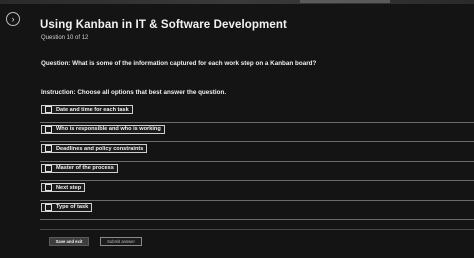 This screenshot has height=258, width=474. What do you see at coordinates (257, 134) in the screenshot?
I see `option-row: Who is responsible and who is working` at bounding box center [257, 134].